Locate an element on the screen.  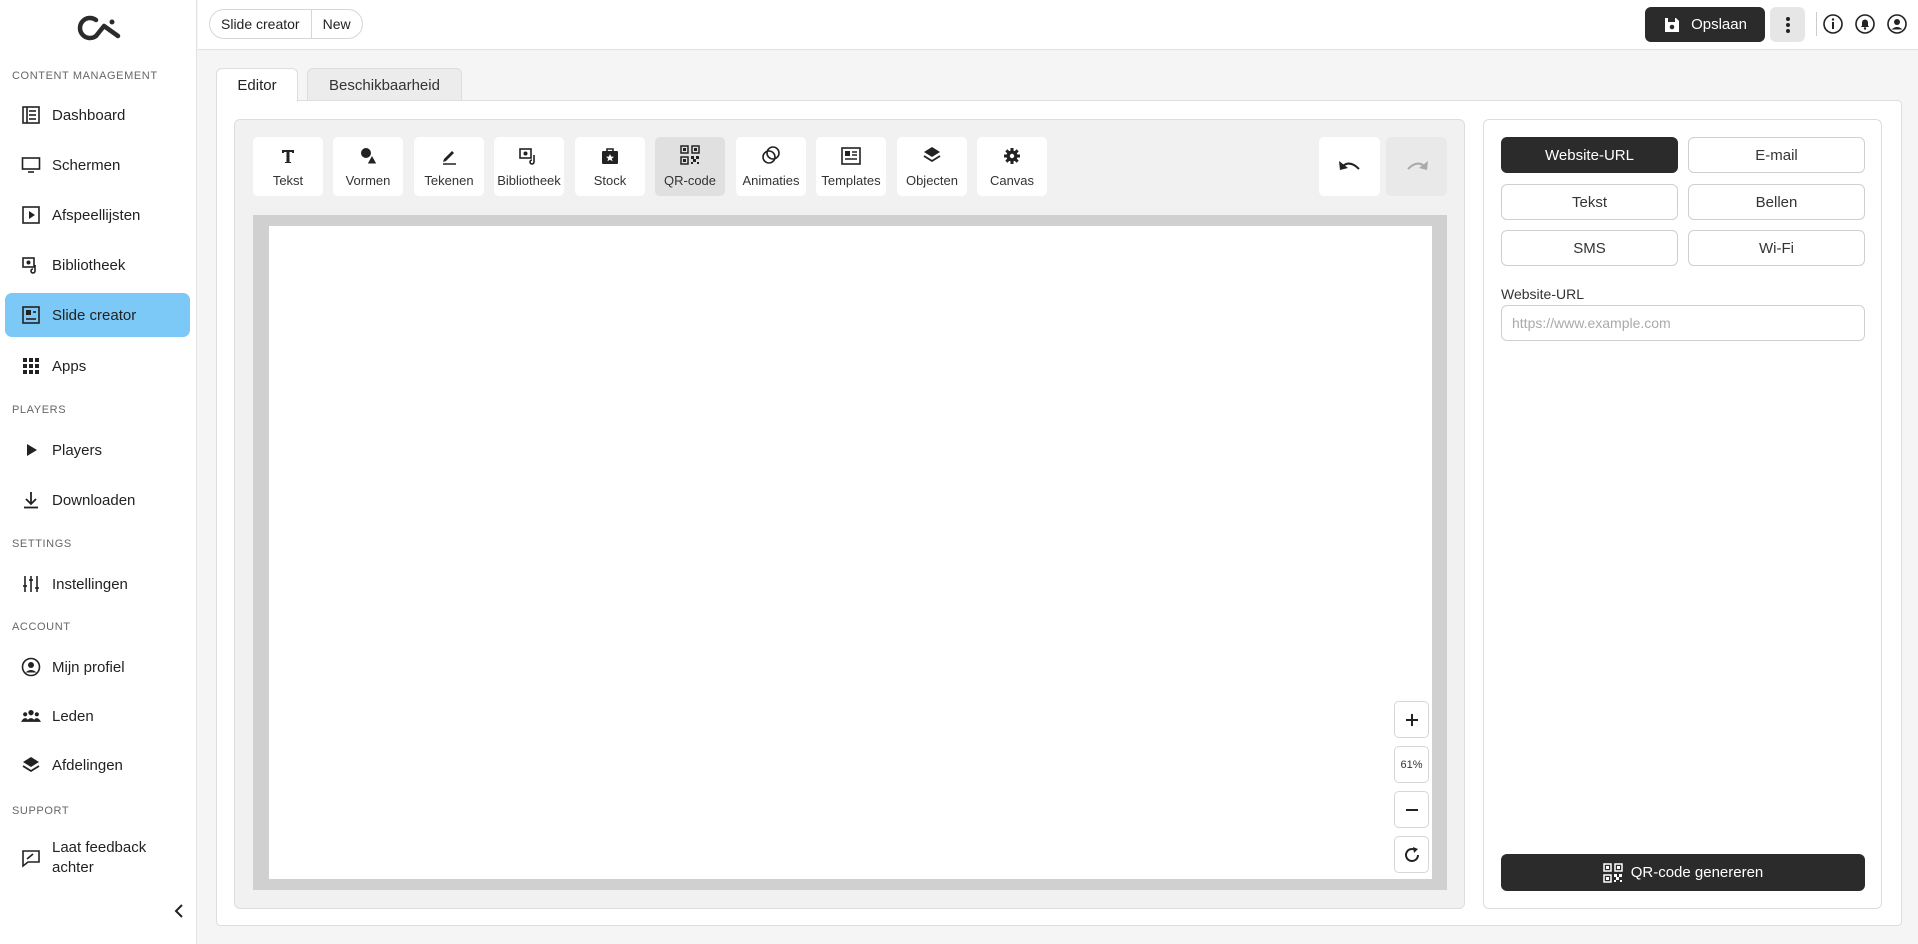
undo-icon is located at coordinates (1349, 165).